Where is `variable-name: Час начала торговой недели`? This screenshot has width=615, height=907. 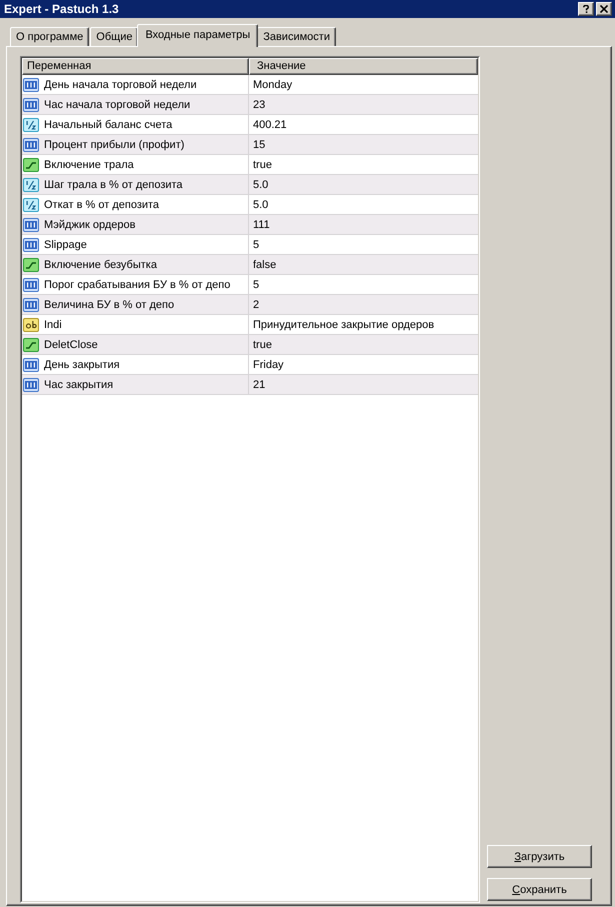 variable-name: Час начала торговой недели is located at coordinates (117, 104).